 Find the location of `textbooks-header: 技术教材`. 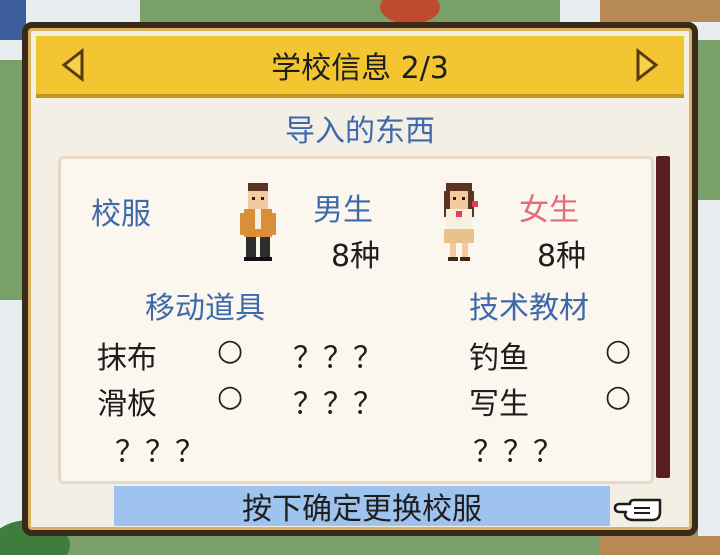

textbooks-header: 技术教材 is located at coordinates (529, 308).